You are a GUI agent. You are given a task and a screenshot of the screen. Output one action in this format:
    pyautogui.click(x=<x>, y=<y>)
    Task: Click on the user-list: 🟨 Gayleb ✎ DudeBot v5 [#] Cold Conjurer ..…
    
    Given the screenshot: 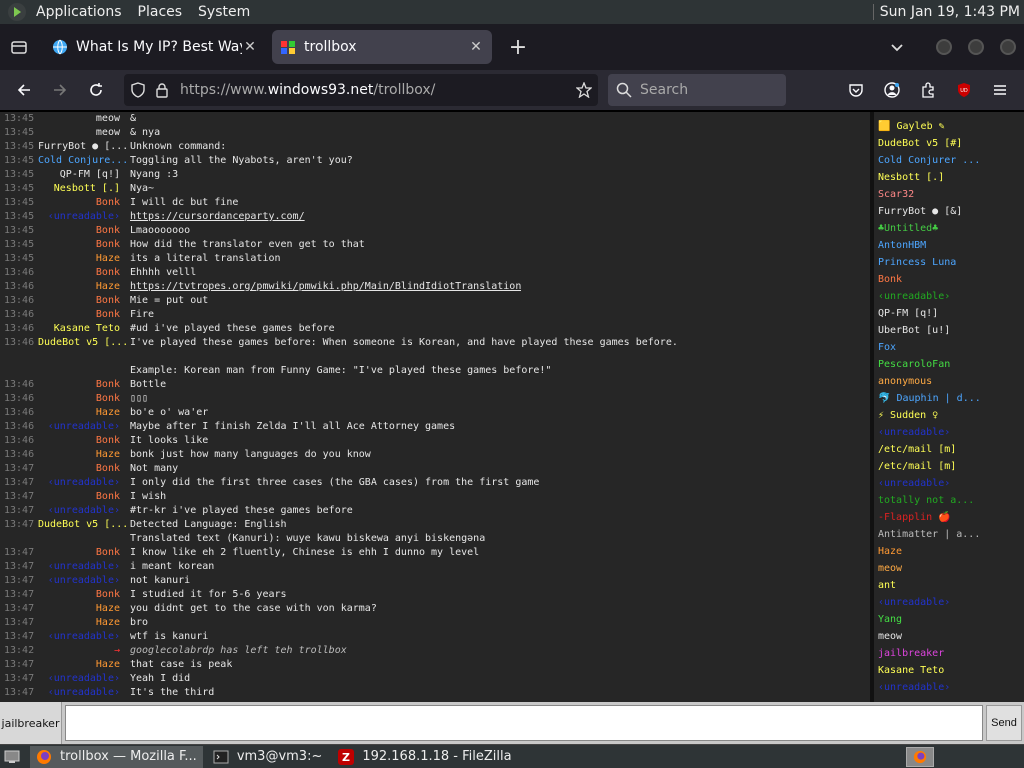 What is the action you would take?
    pyautogui.click(x=949, y=407)
    